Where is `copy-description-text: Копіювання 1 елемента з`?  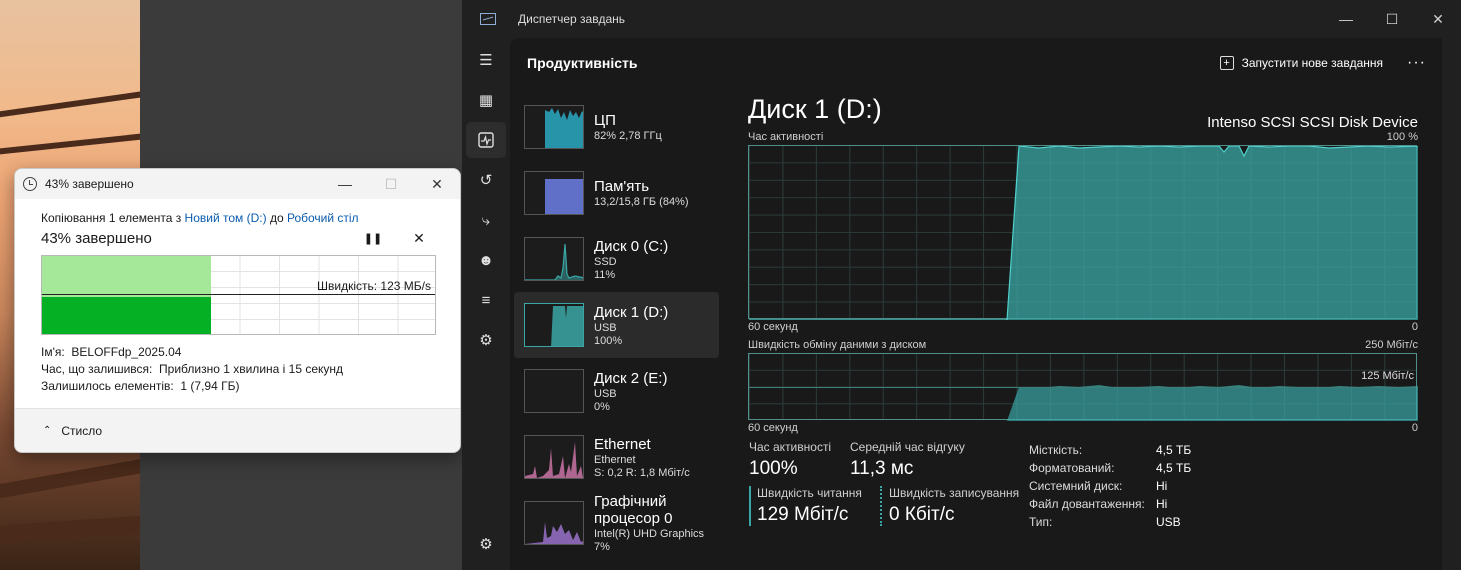 copy-description-text: Копіювання 1 елемента з is located at coordinates (113, 218).